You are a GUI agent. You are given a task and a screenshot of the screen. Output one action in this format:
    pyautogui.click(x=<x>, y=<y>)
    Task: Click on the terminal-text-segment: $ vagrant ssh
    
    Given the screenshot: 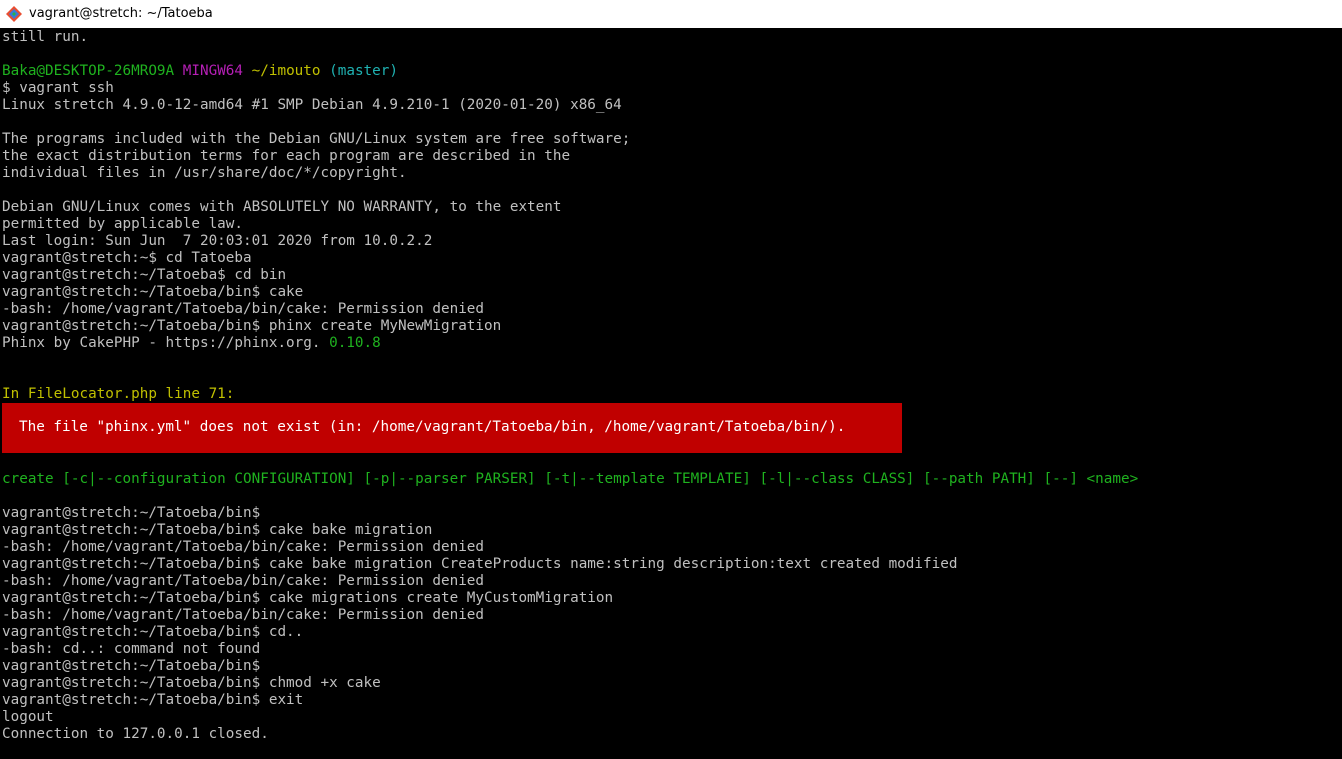 What is the action you would take?
    pyautogui.click(x=58, y=88)
    